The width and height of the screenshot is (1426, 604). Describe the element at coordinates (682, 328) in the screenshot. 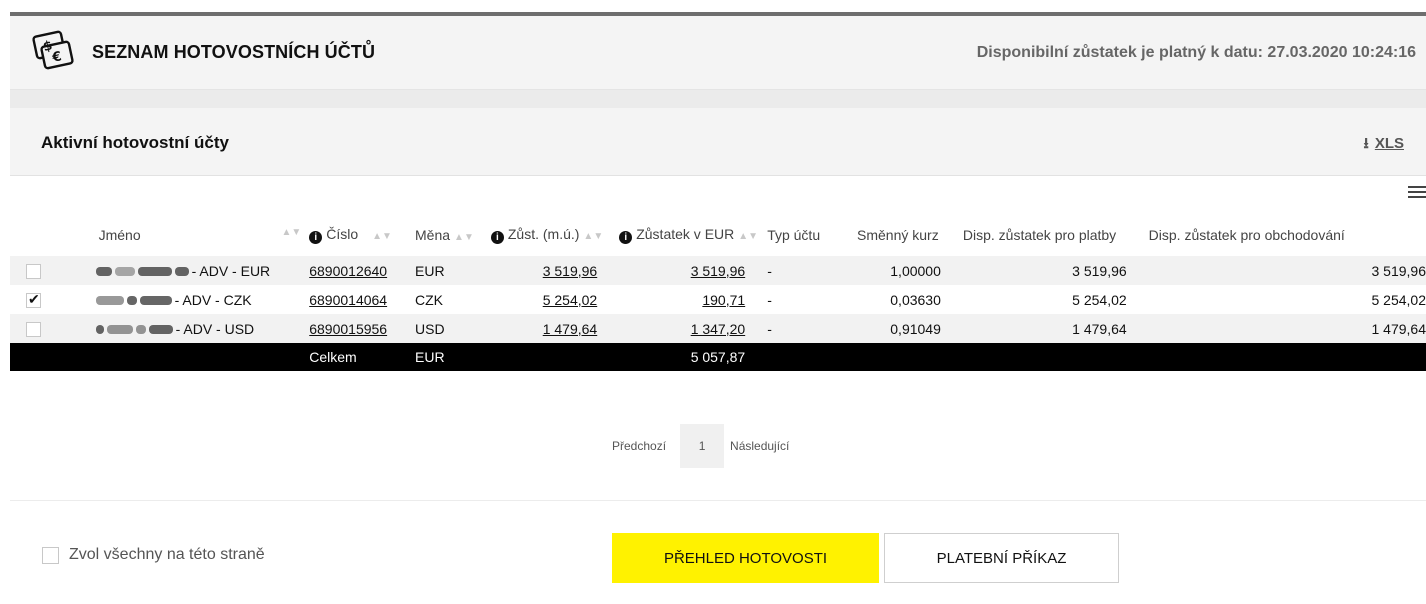

I see `balance-eur-link: 1 347,20` at that location.